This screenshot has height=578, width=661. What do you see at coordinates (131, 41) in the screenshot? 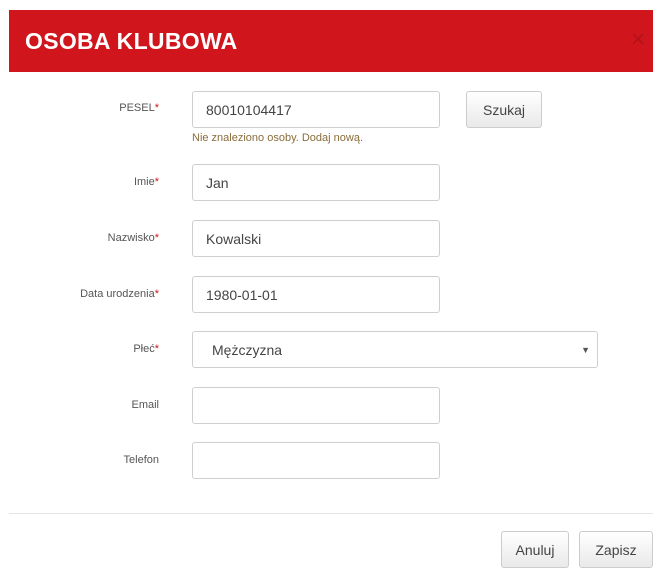
I see `modal-title: OSOBA KLUBOWA` at bounding box center [131, 41].